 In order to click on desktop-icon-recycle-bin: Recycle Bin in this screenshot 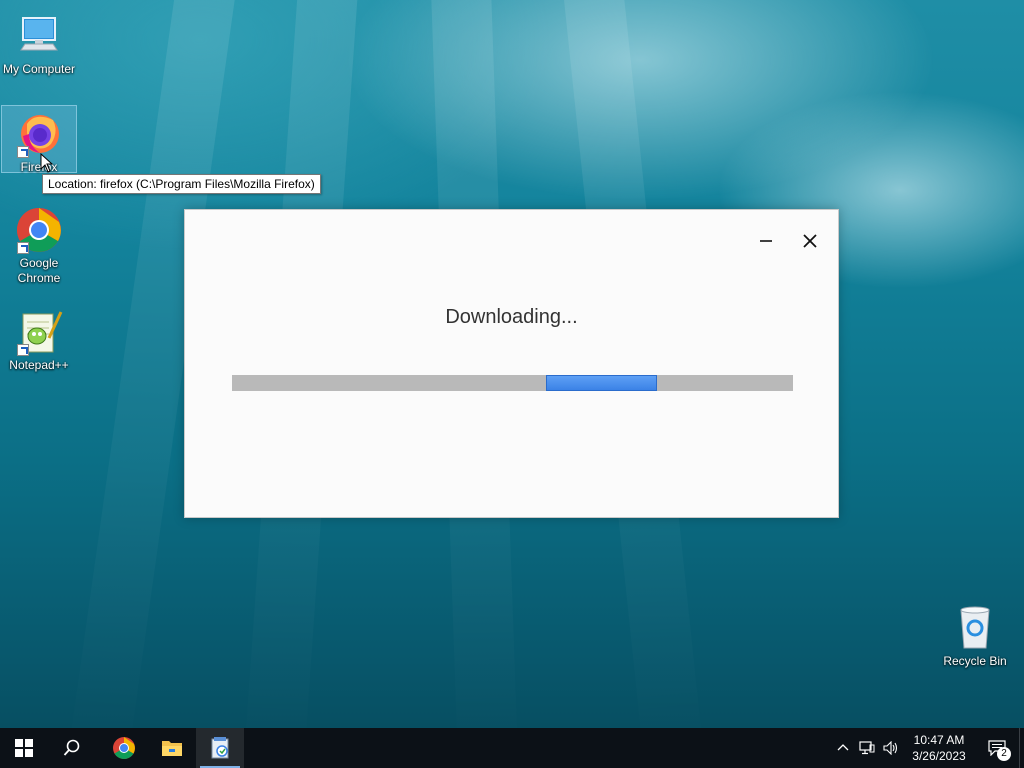, I will do `click(975, 636)`.